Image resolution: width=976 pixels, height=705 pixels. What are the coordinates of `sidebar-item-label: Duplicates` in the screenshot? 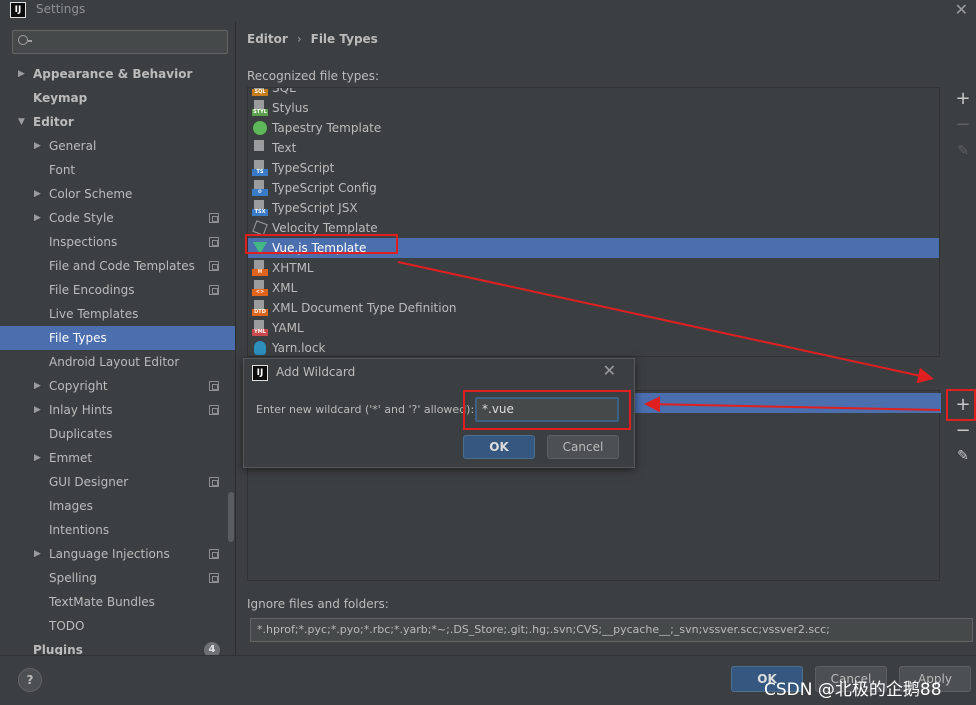 It's located at (81, 434).